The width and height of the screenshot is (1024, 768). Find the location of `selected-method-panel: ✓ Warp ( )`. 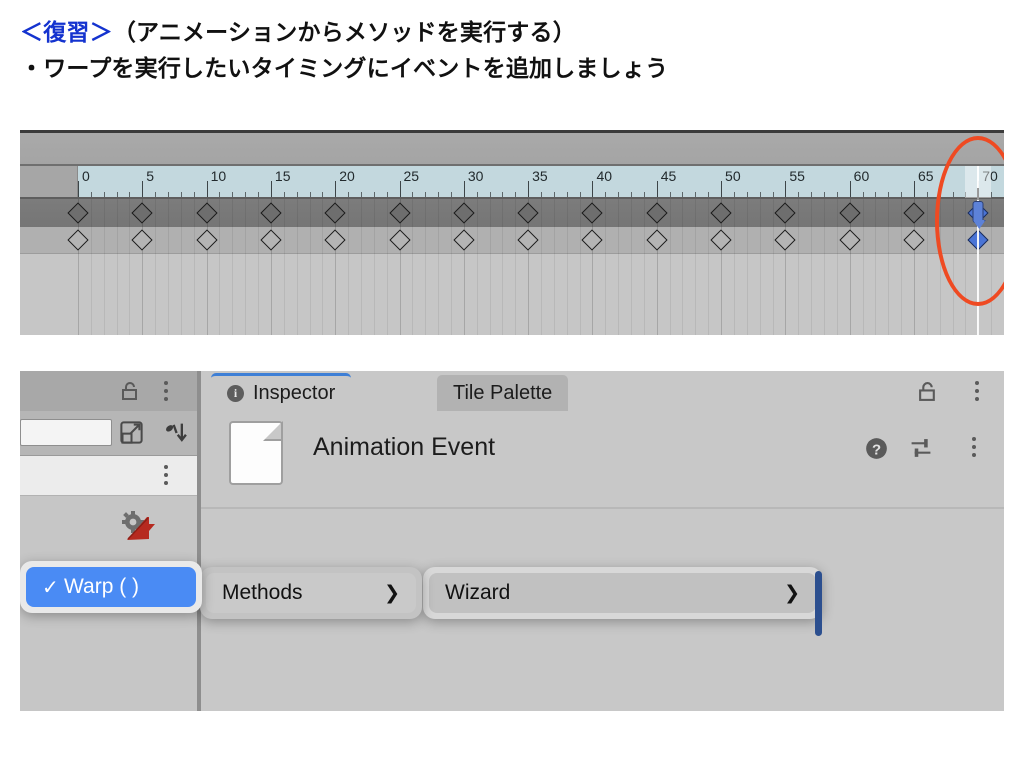

selected-method-panel: ✓ Warp ( ) is located at coordinates (111, 587).